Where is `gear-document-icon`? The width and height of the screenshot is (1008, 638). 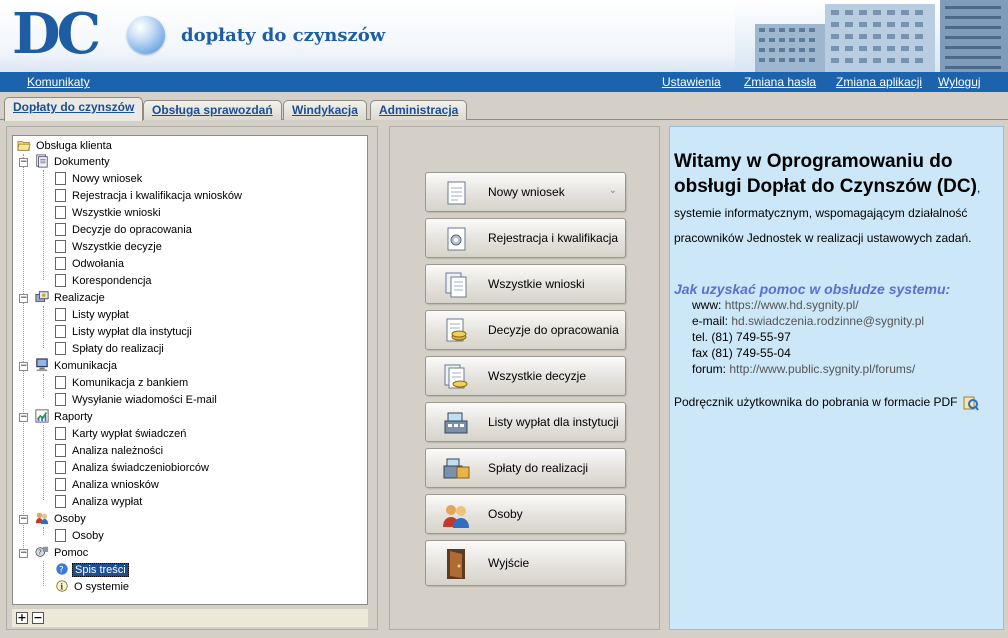
gear-document-icon is located at coordinates (456, 239).